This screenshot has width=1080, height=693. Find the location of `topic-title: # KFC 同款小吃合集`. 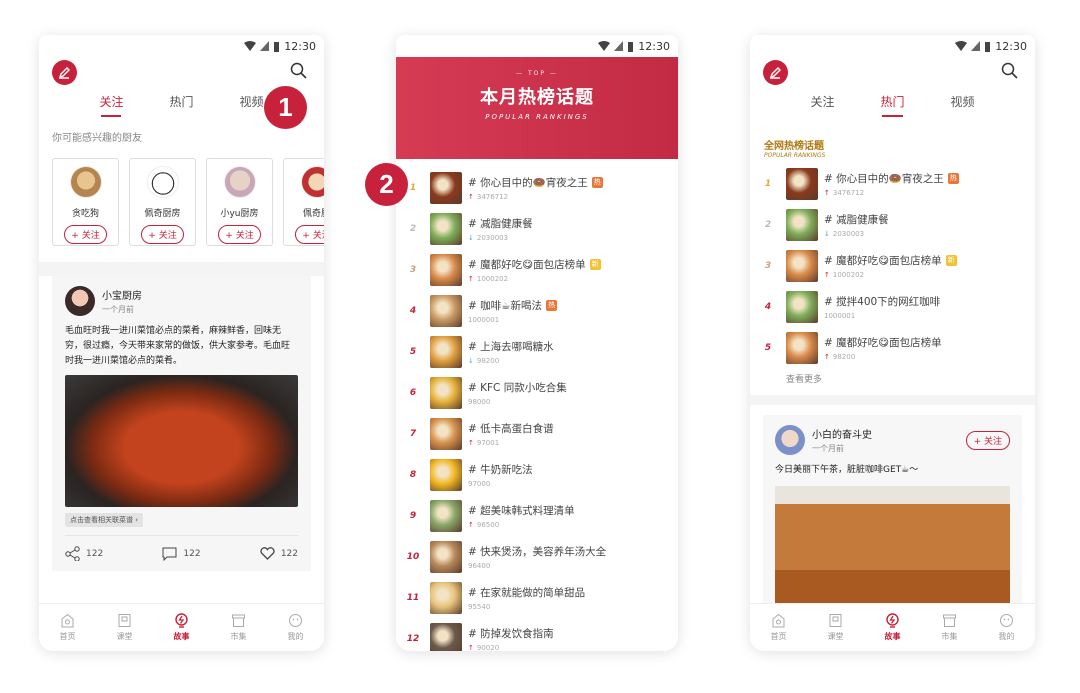

topic-title: # KFC 同款小吃合集 is located at coordinates (517, 387).